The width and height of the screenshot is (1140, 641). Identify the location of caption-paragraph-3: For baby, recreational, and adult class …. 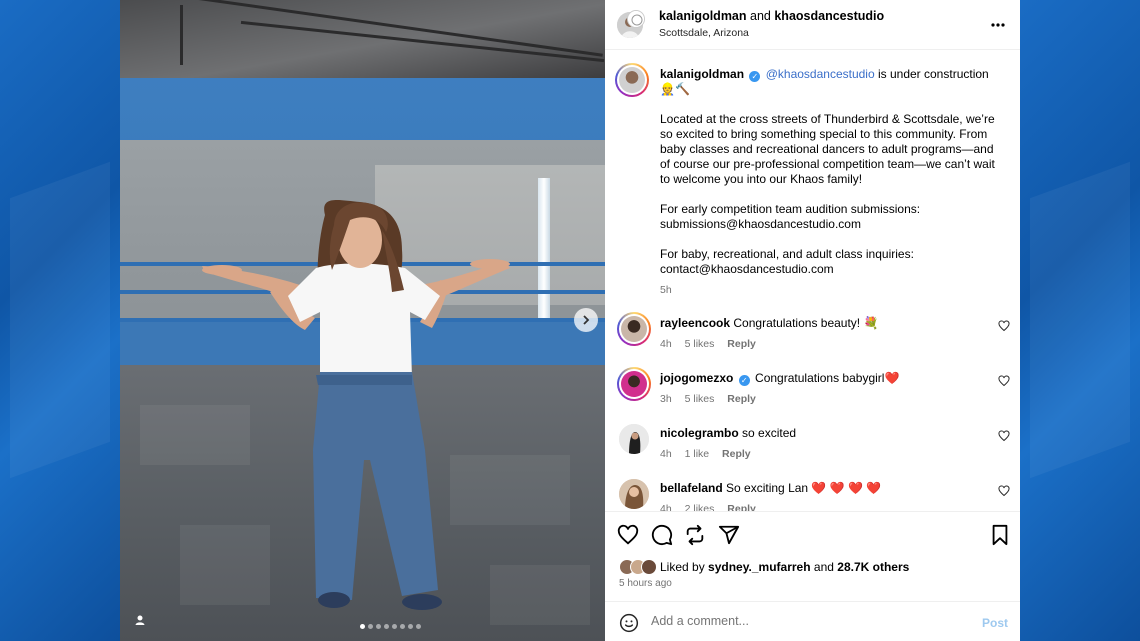
(832, 262).